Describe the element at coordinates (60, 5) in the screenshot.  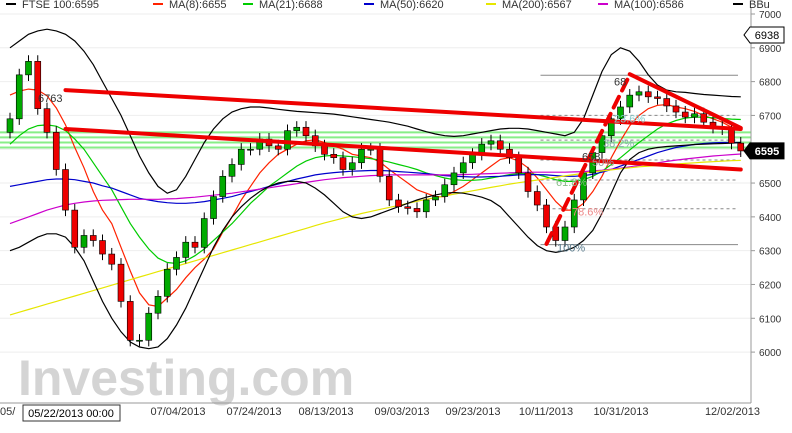
I see `legend-entry: FTSE 100:6595` at that location.